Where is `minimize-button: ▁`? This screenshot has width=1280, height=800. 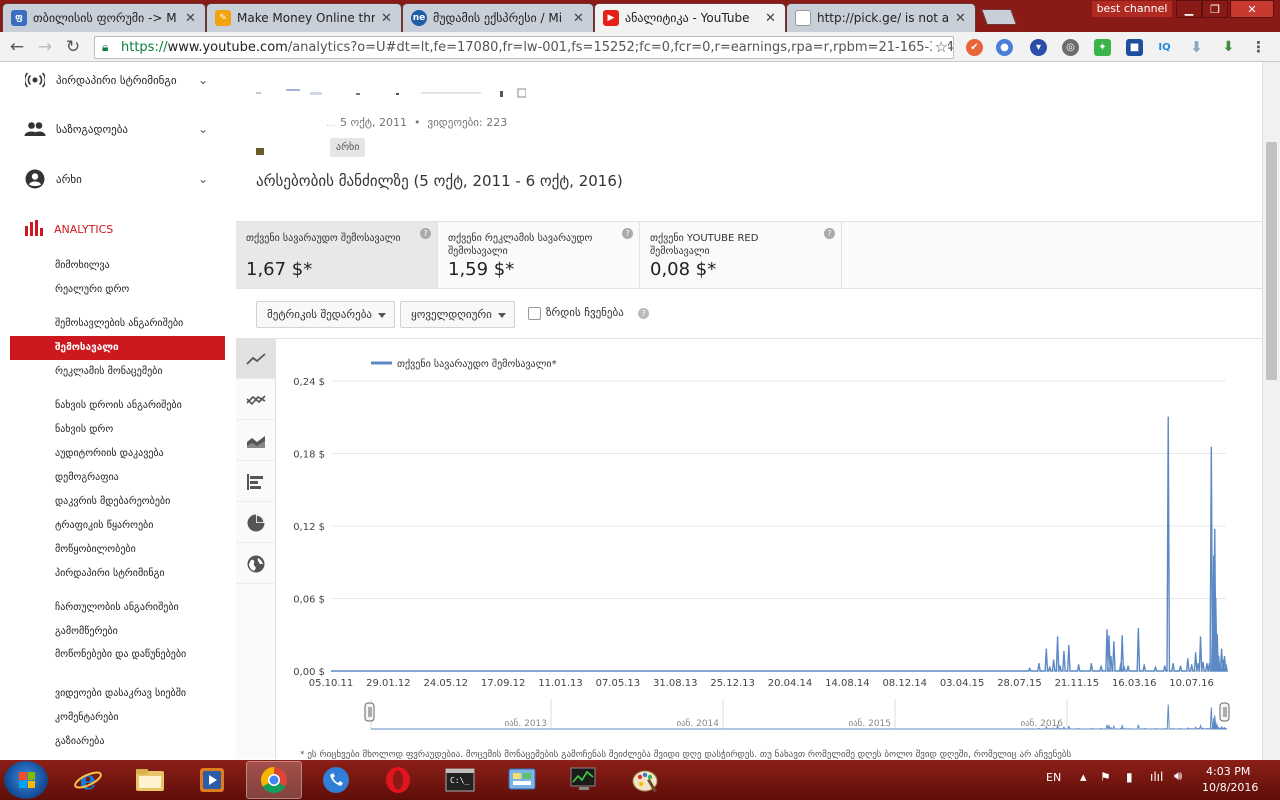 minimize-button: ▁ is located at coordinates (1189, 9).